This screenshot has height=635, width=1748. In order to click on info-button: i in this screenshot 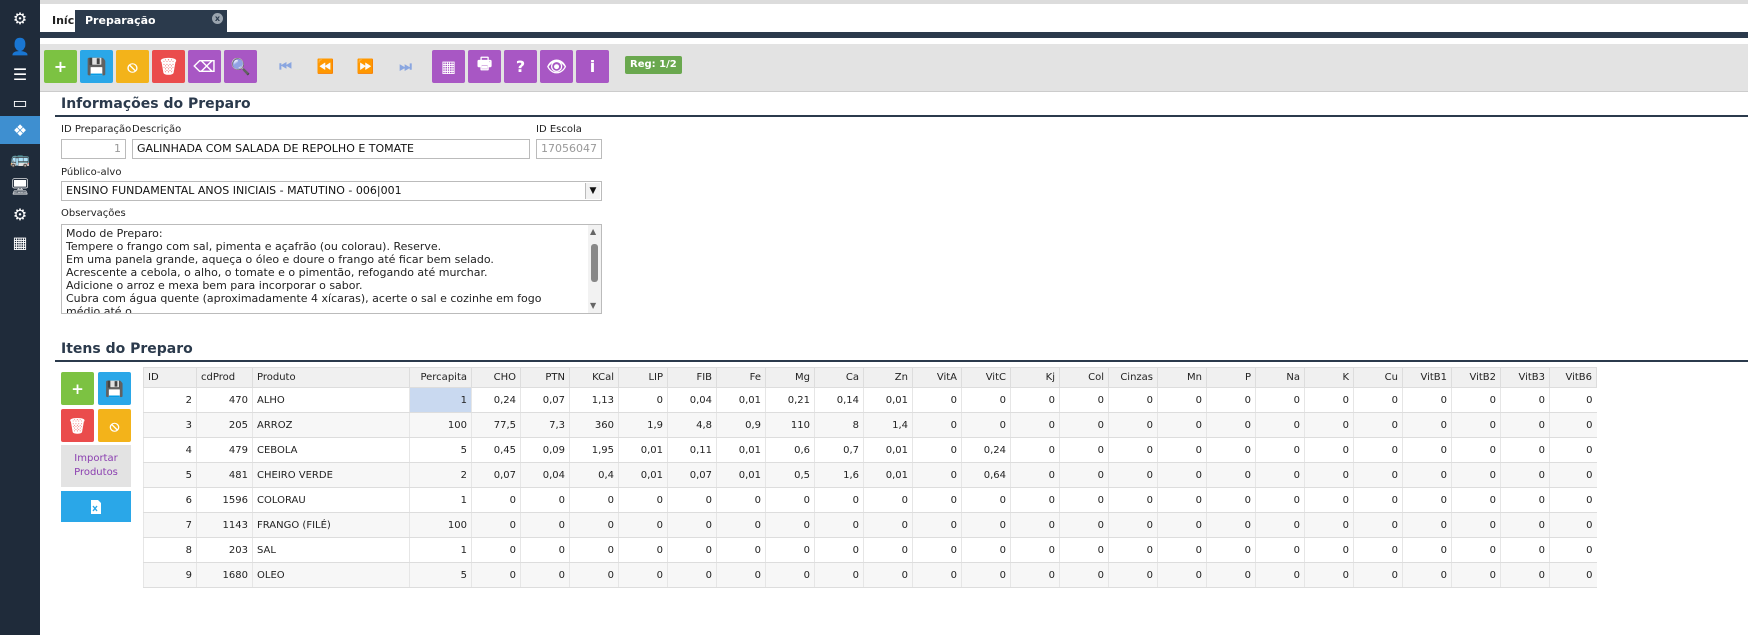, I will do `click(592, 66)`.